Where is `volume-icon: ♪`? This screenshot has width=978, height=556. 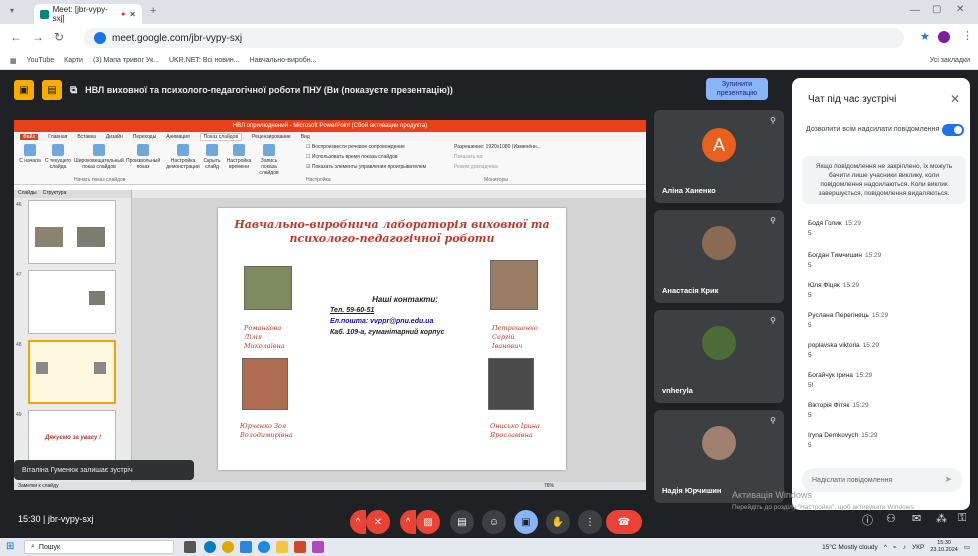 volume-icon: ♪ is located at coordinates (904, 547).